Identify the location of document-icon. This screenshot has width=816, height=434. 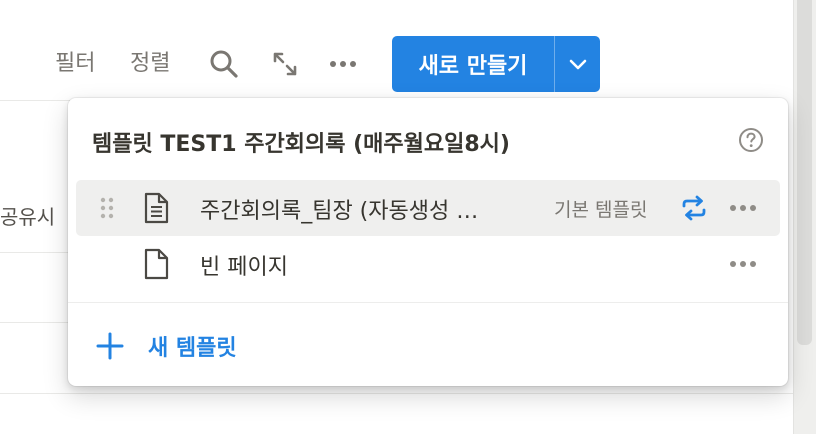
(156, 208).